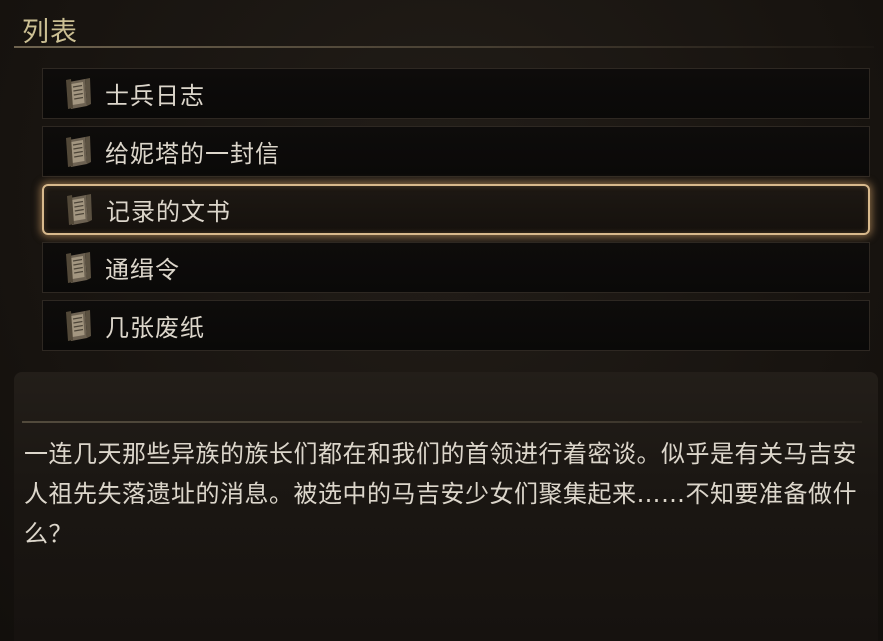  Describe the element at coordinates (155, 328) in the screenshot. I see `list-item-label: 几张废纸` at that location.